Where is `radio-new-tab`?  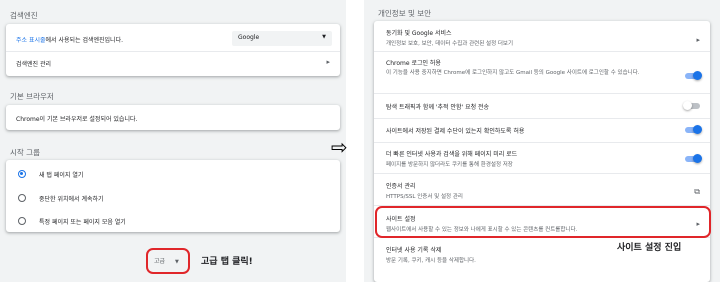
radio-new-tab is located at coordinates (22, 174).